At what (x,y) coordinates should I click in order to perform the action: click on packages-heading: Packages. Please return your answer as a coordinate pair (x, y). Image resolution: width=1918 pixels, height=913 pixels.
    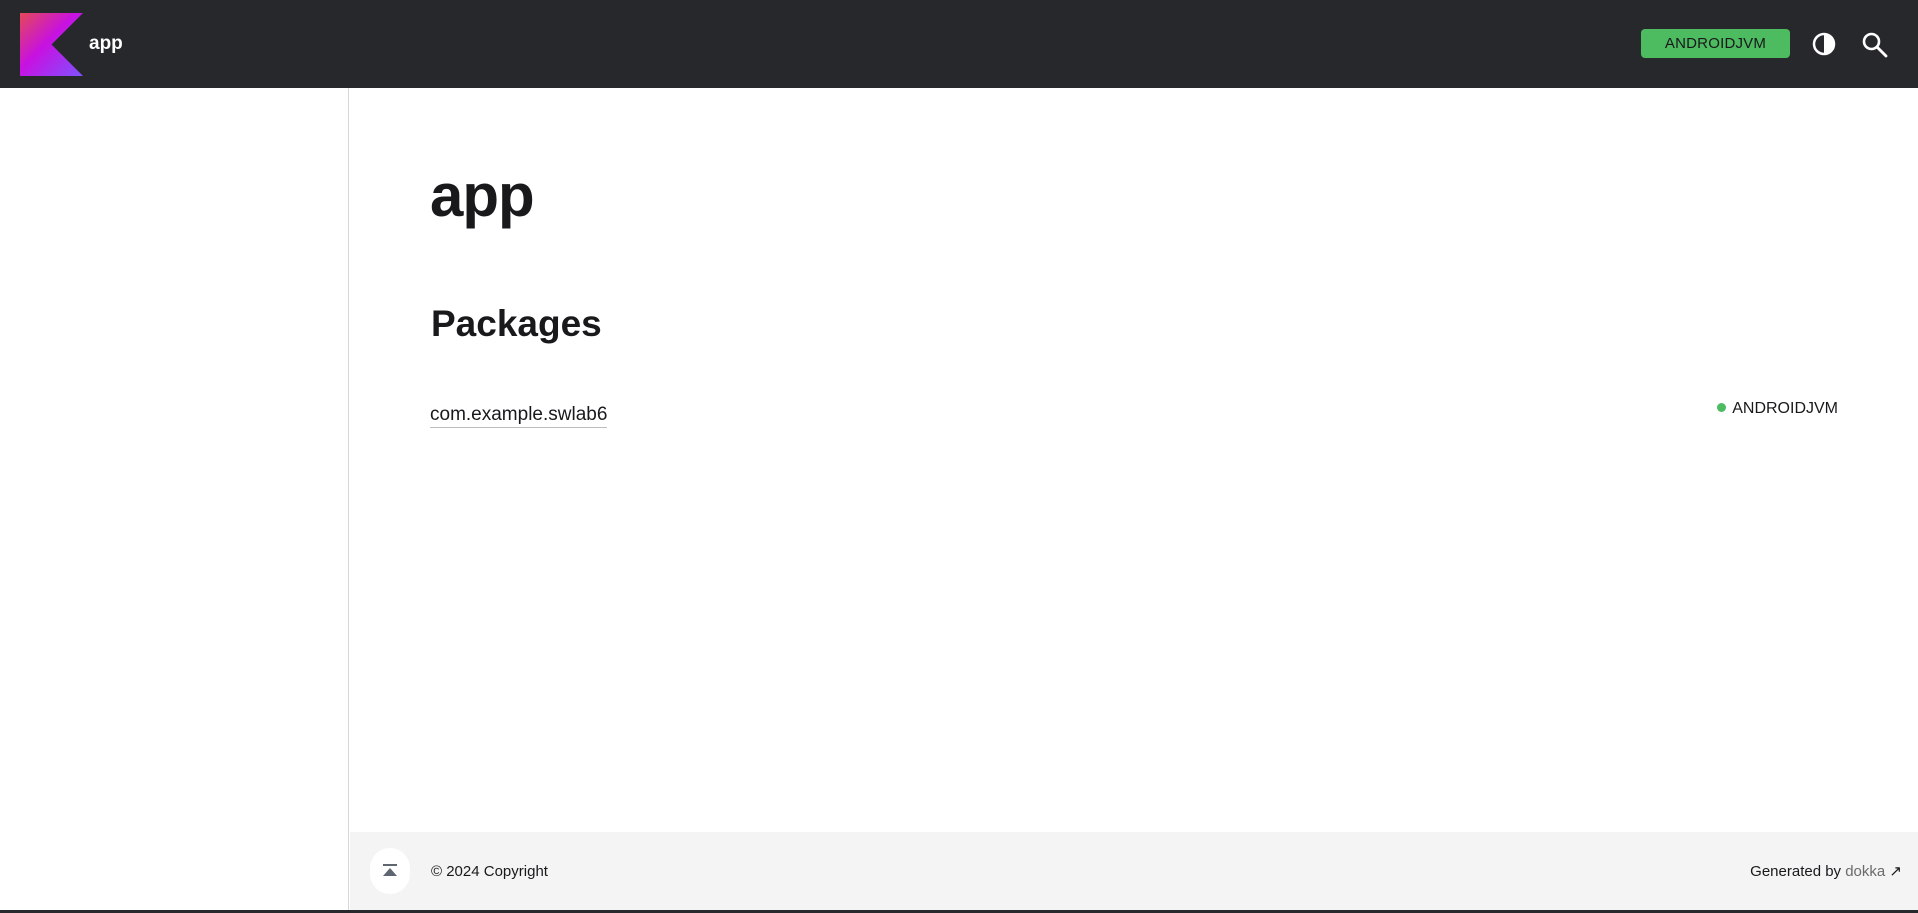
    Looking at the image, I should click on (516, 323).